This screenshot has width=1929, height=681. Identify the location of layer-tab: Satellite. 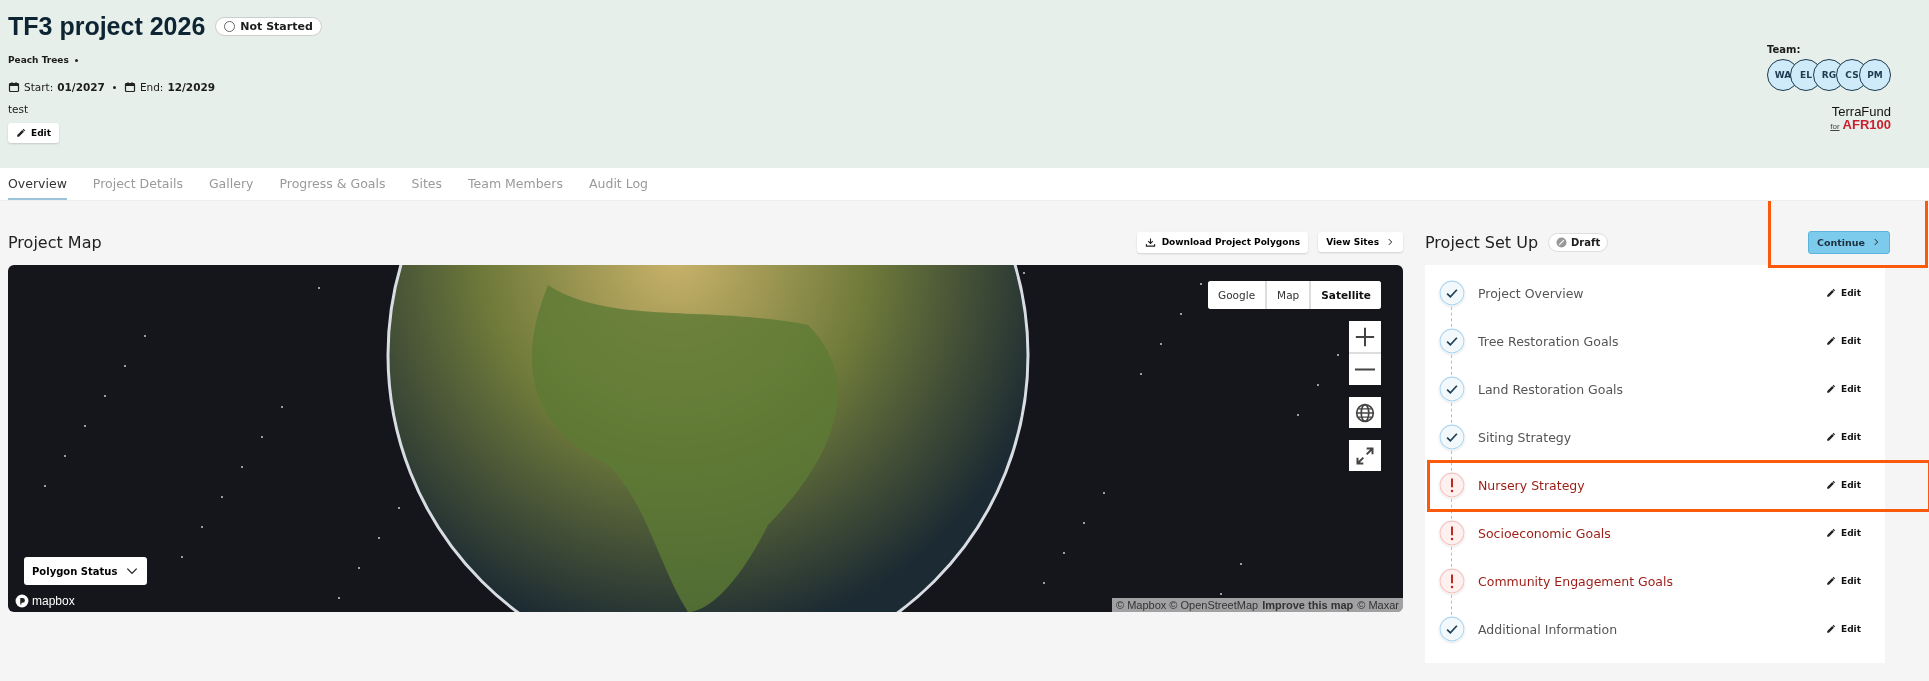
(1346, 295).